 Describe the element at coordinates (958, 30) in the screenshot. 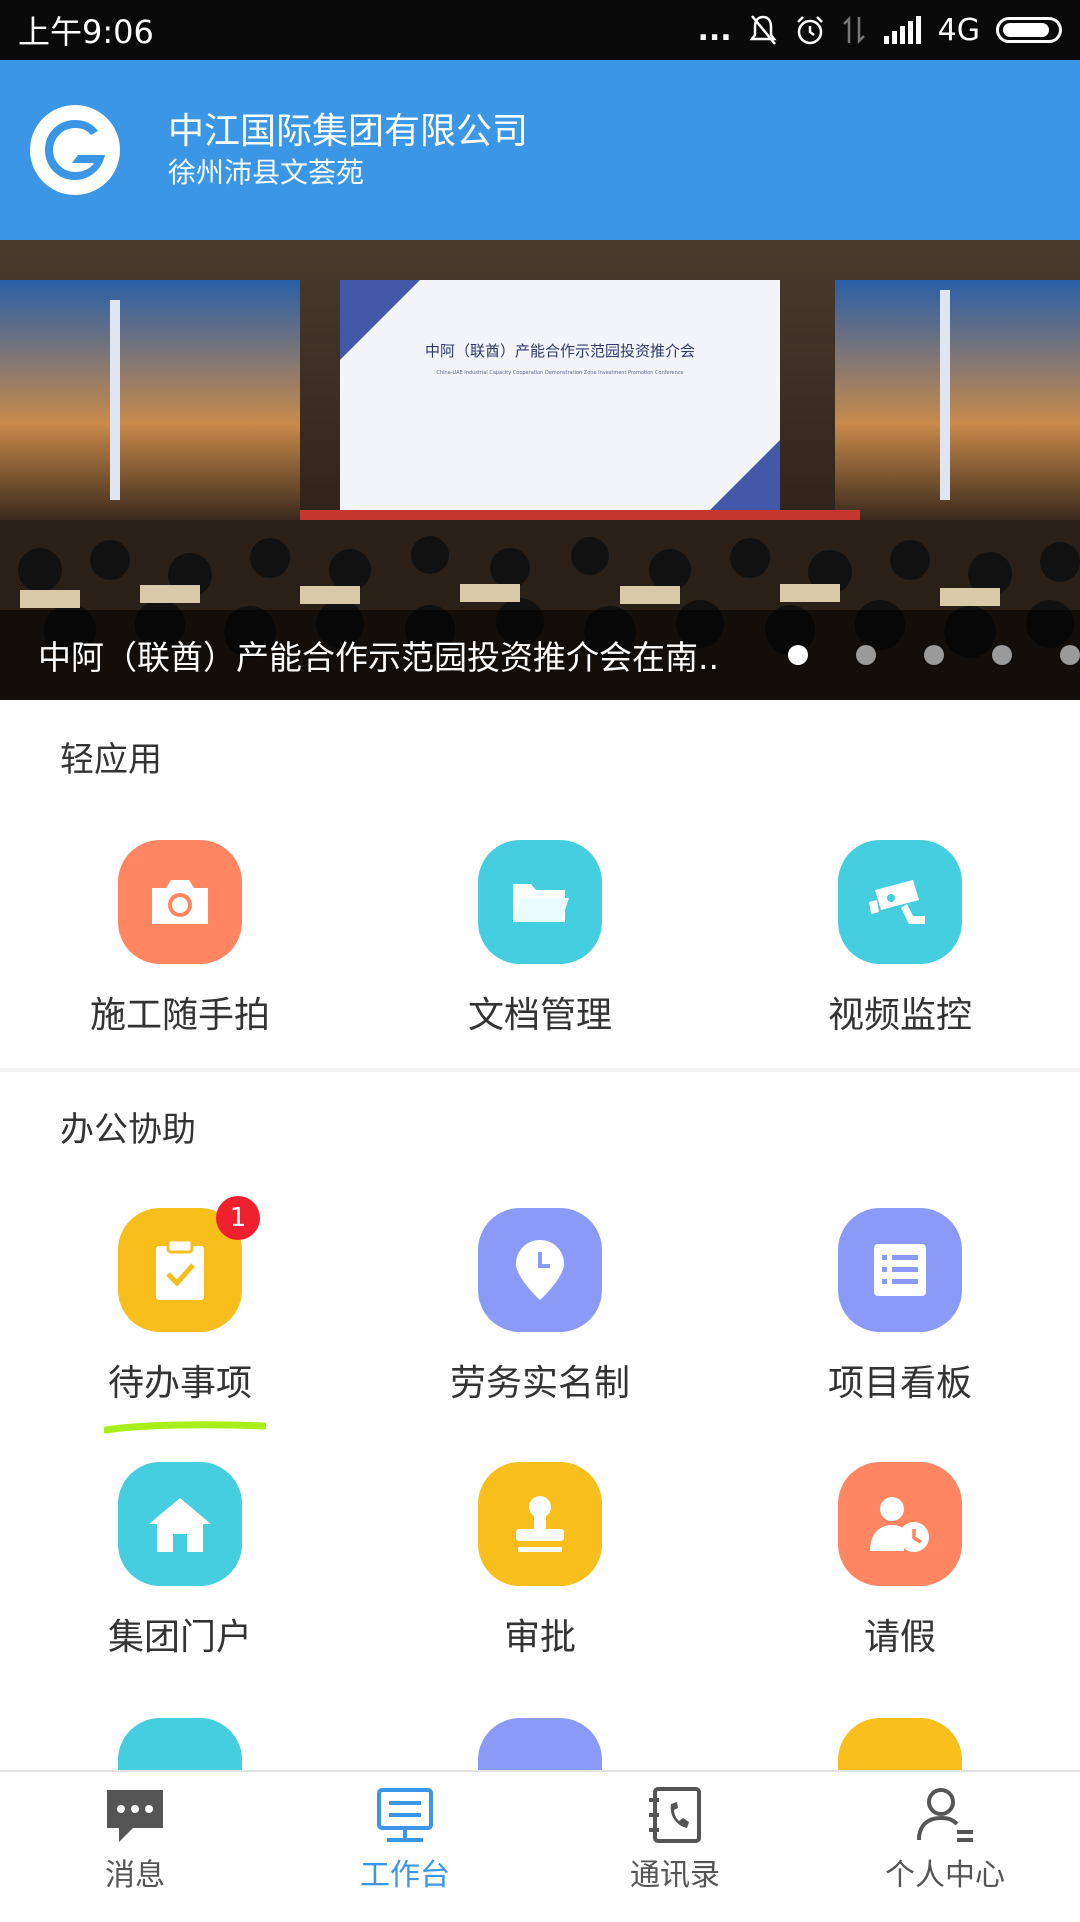

I see `network-type: 4G` at that location.